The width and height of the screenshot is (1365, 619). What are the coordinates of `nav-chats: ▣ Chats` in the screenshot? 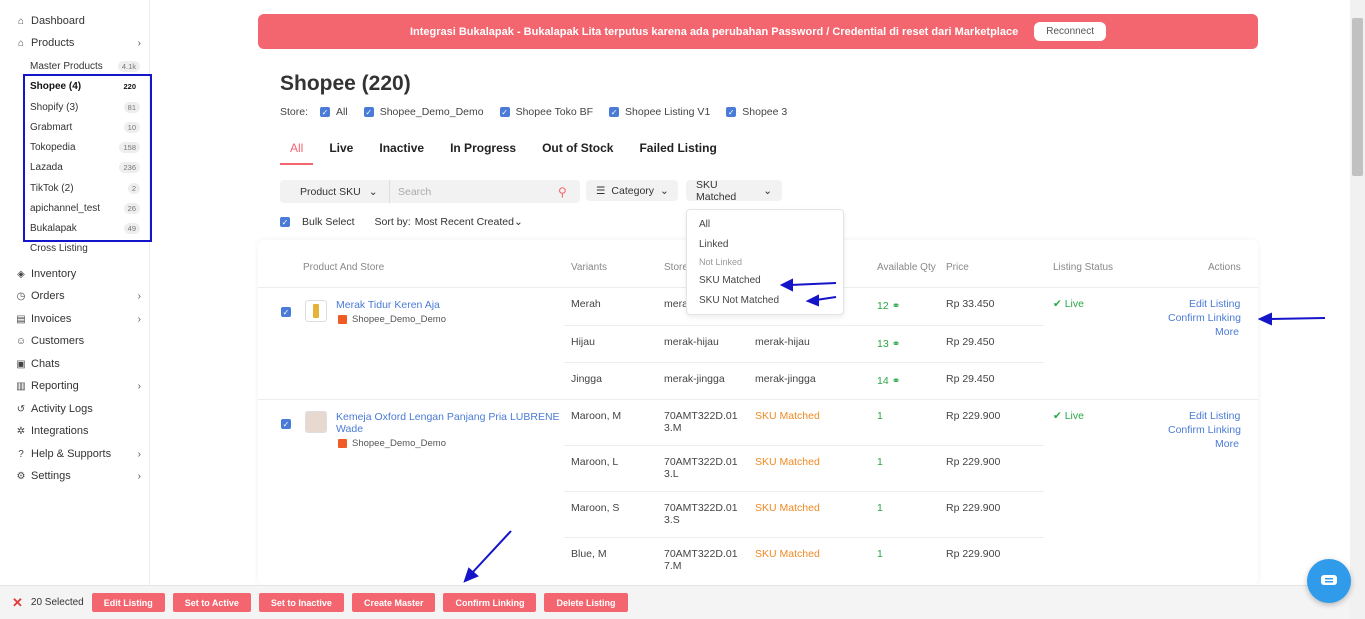 It's located at (79, 364).